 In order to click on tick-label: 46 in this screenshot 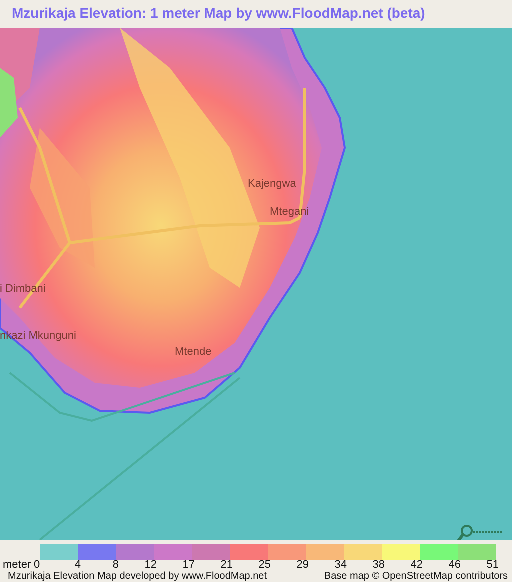, I will do `click(454, 565)`.